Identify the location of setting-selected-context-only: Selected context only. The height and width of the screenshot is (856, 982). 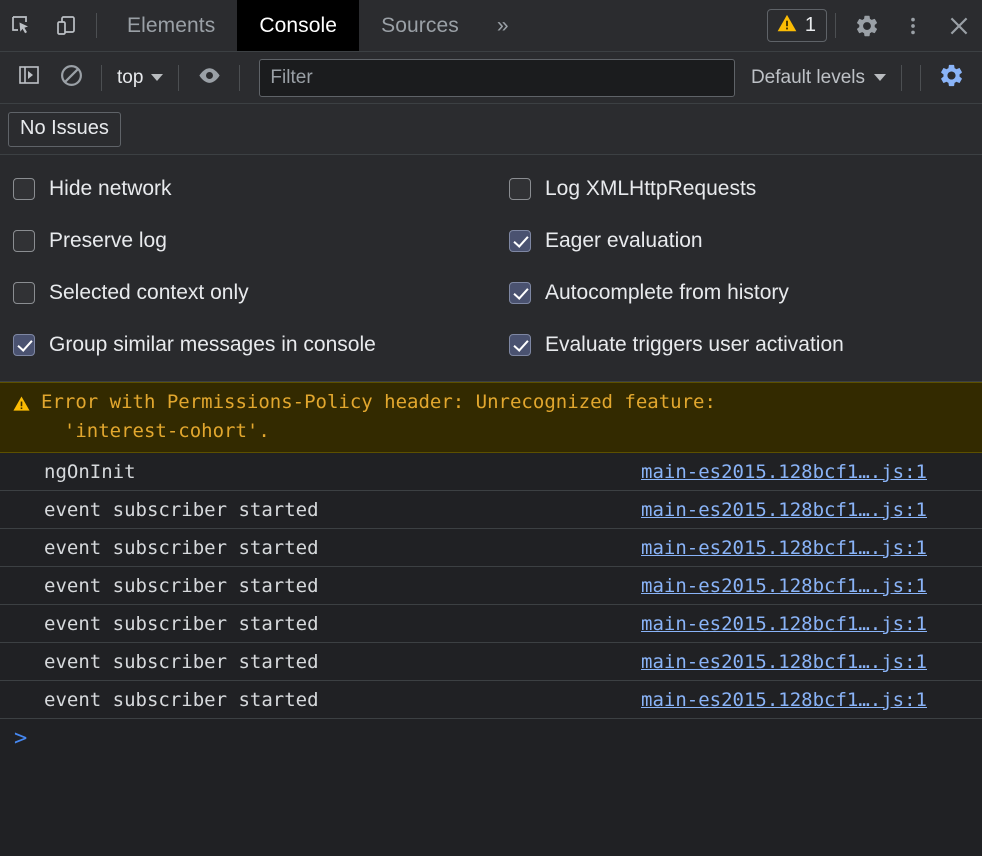
(248, 293).